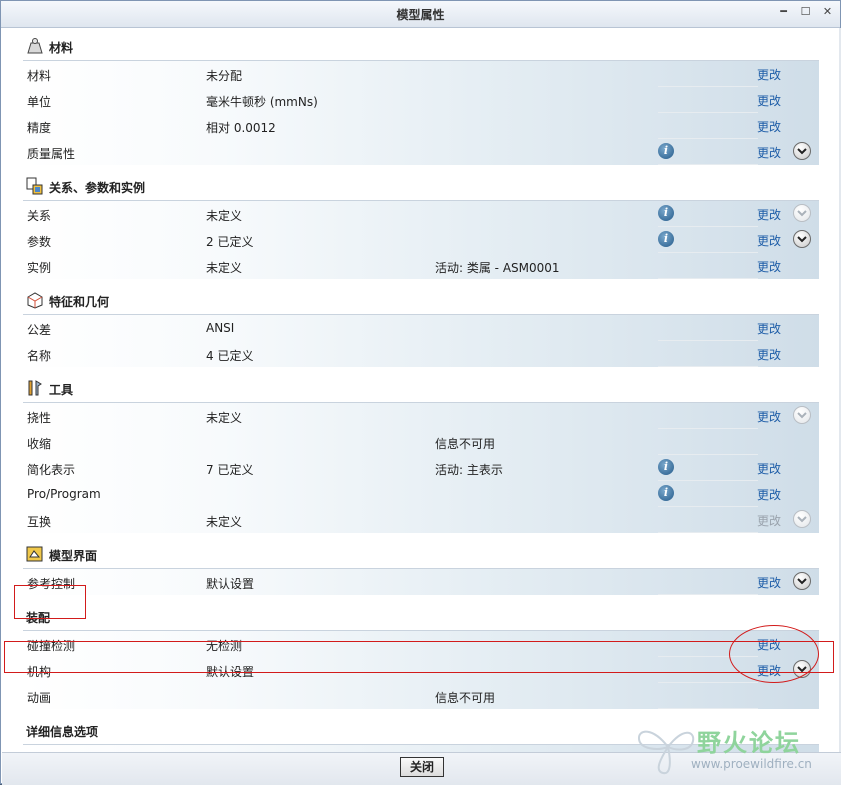  I want to click on property-value: 毫米牛顿秒 (mmNs), so click(262, 102).